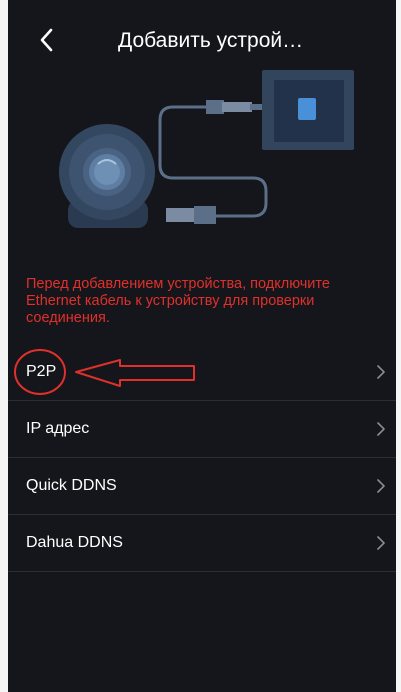 This screenshot has width=401, height=692. Describe the element at coordinates (213, 162) in the screenshot. I see `ethernet-cable-icon` at that location.